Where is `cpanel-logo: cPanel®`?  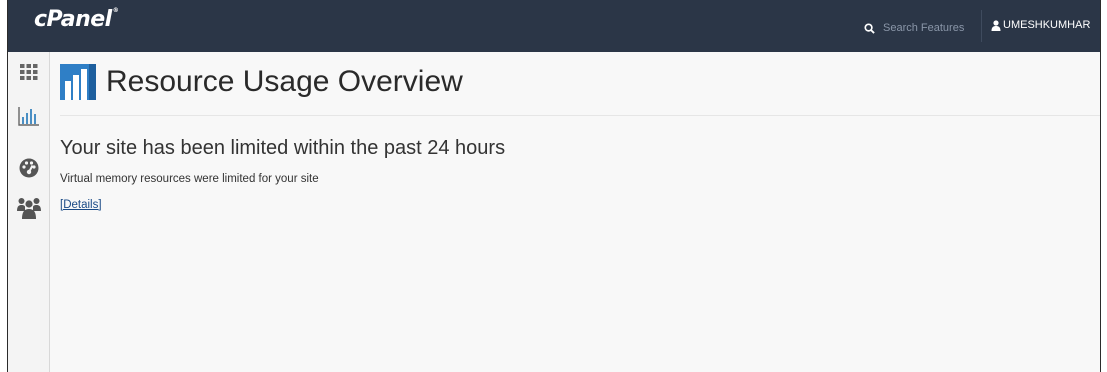 cpanel-logo: cPanel® is located at coordinates (76, 19).